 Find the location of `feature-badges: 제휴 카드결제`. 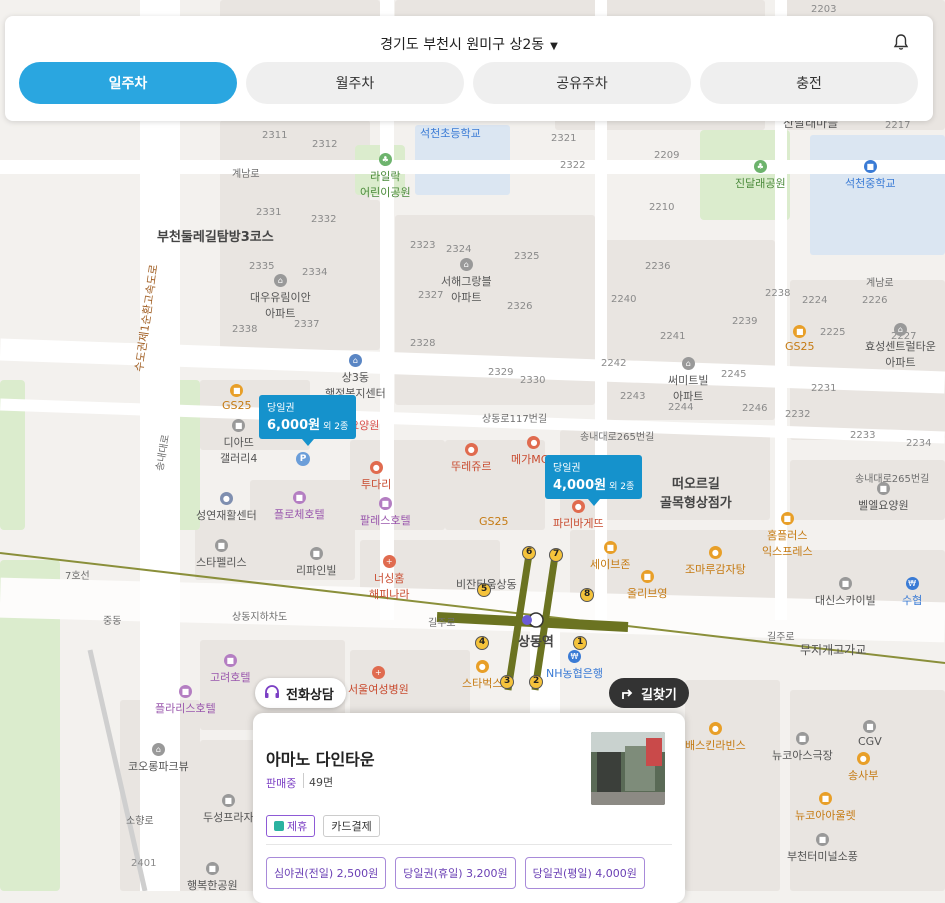

feature-badges: 제휴 카드결제 is located at coordinates (323, 826).